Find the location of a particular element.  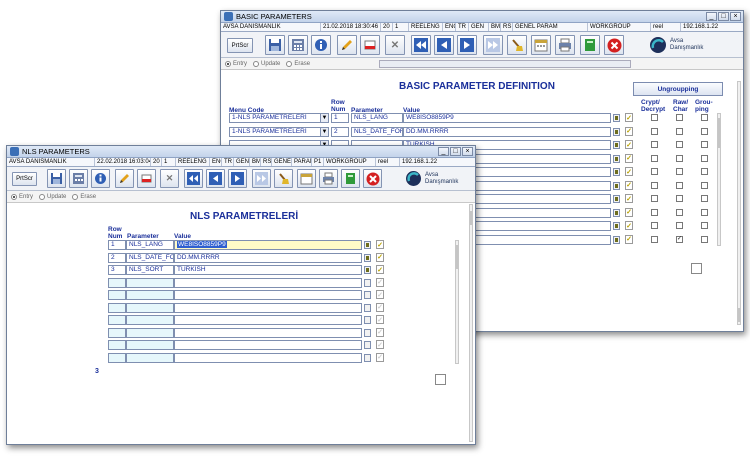

maximize-icon: □ is located at coordinates (723, 16).